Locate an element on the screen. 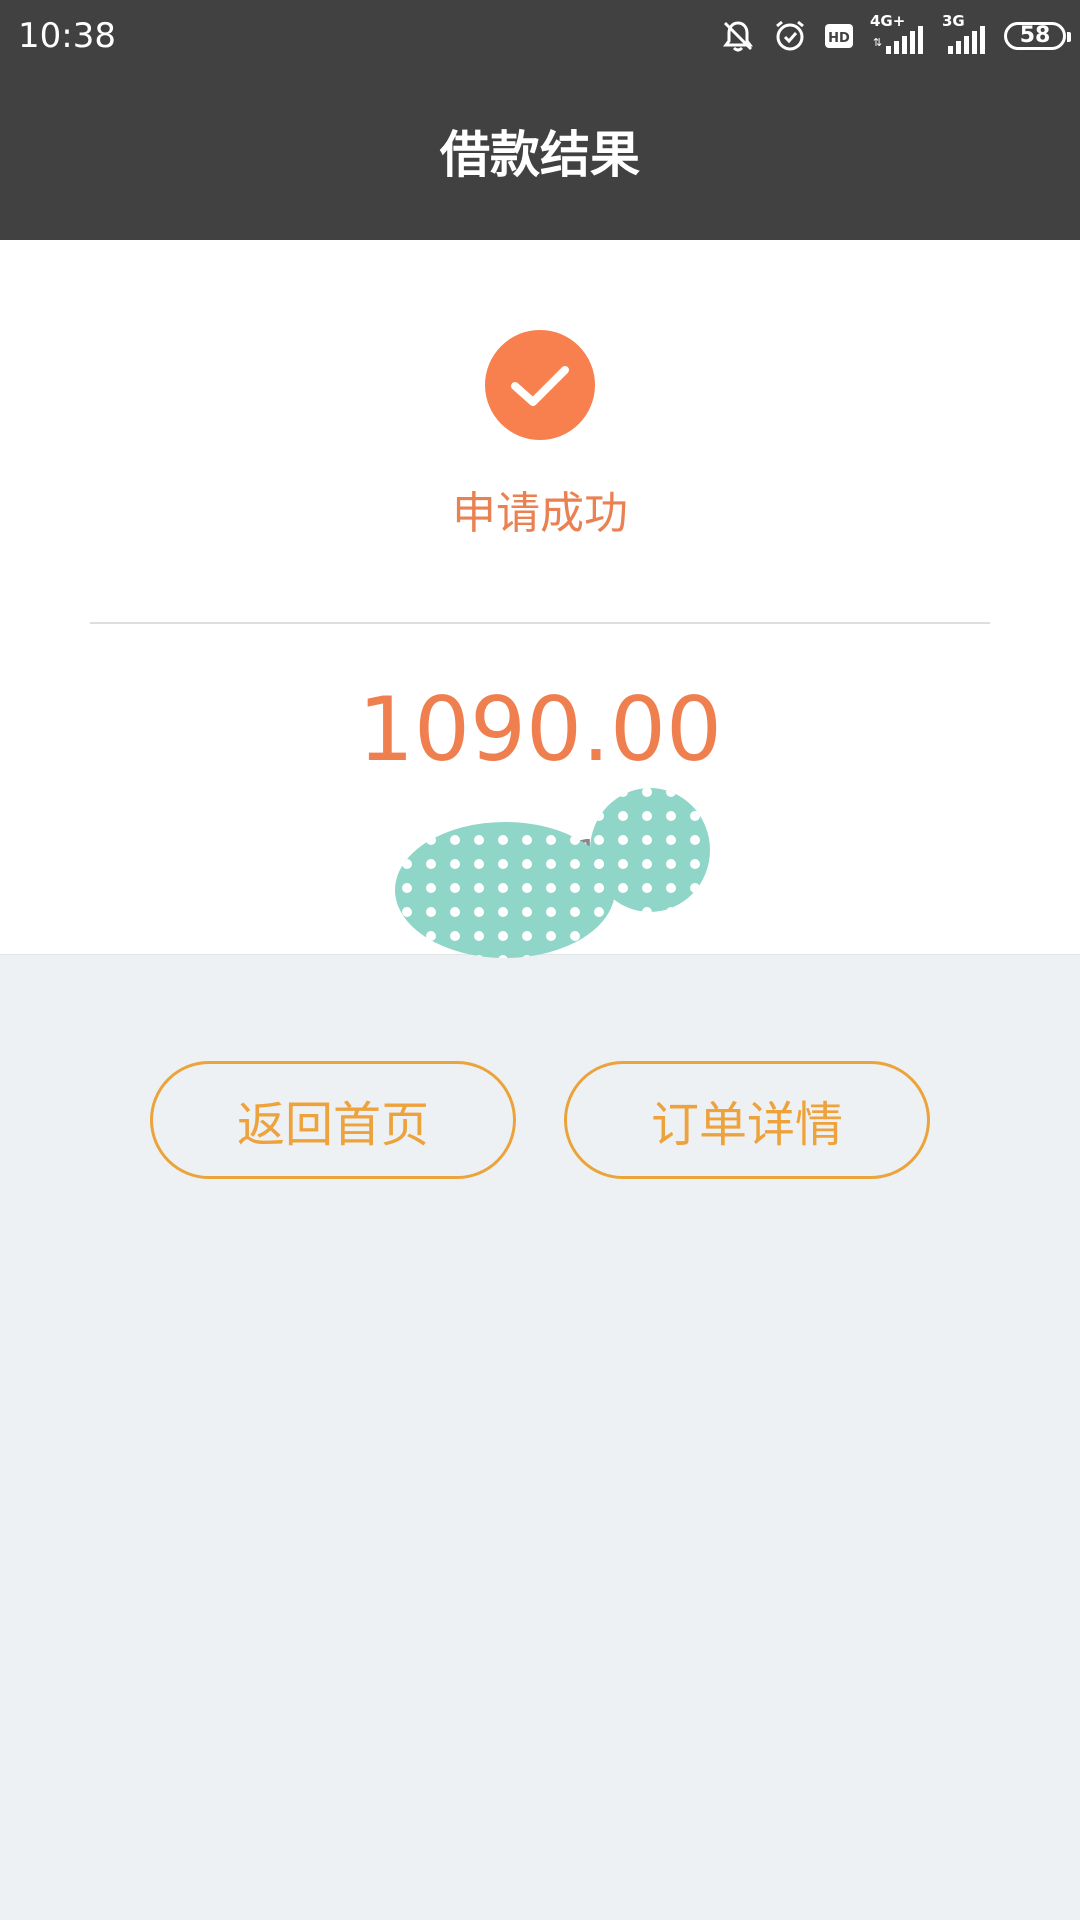 The image size is (1080, 1920). status-text: 申请成功 is located at coordinates (540, 513).